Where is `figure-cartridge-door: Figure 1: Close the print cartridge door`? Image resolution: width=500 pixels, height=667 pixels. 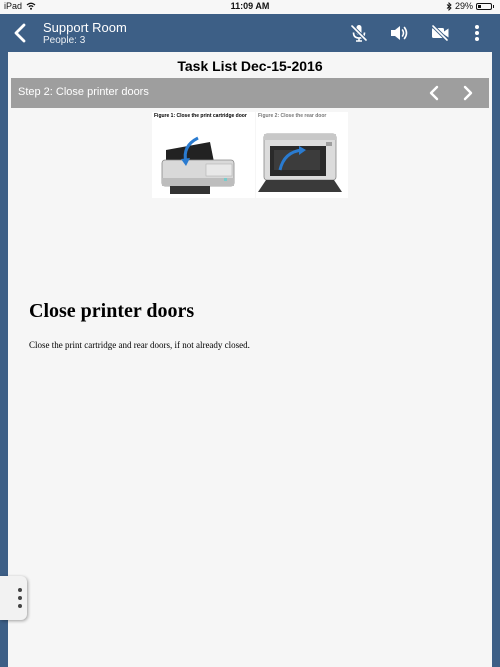 figure-cartridge-door: Figure 1: Close the print cartridge door is located at coordinates (203, 155).